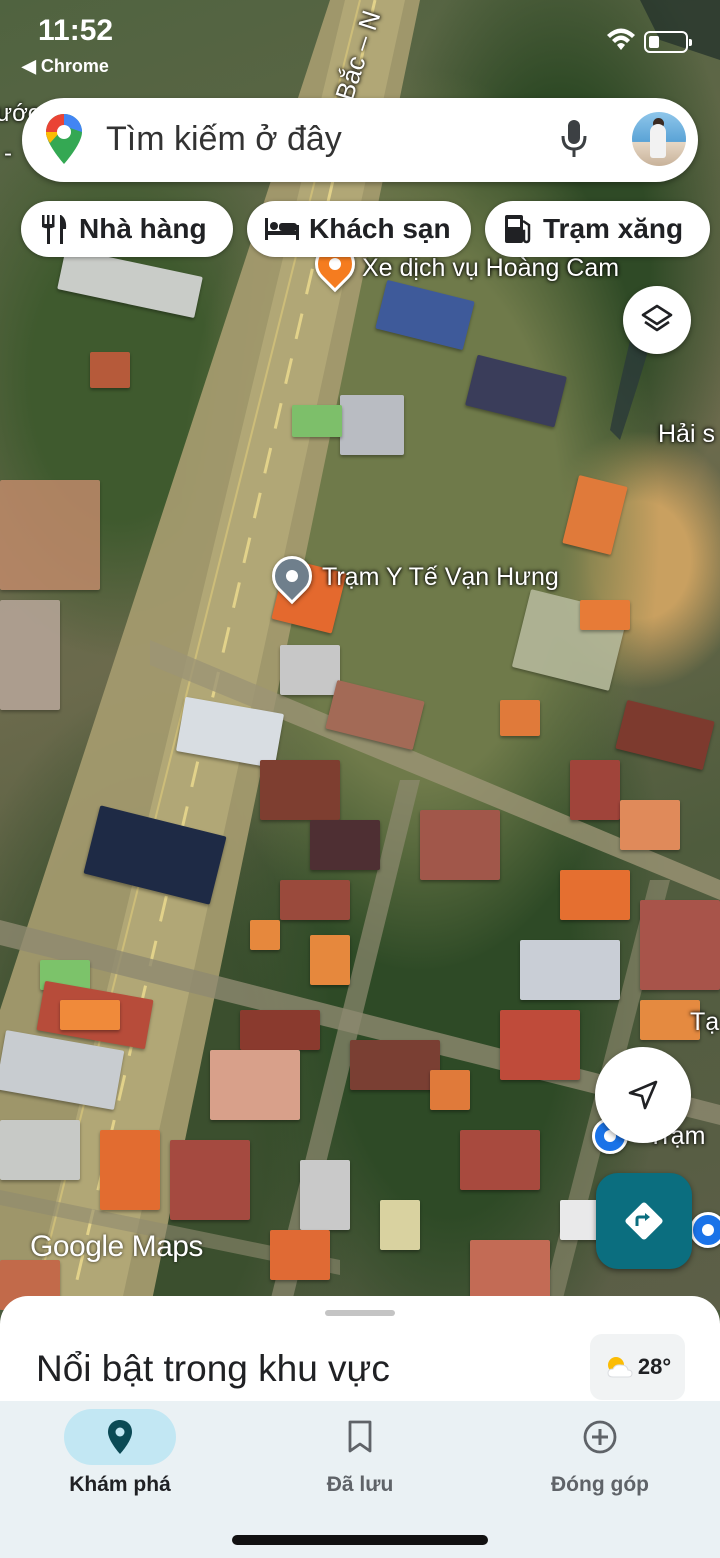 The image size is (720, 1558). Describe the element at coordinates (360, 140) in the screenshot. I see `search-bar: Tìm kiếm ở đây` at that location.